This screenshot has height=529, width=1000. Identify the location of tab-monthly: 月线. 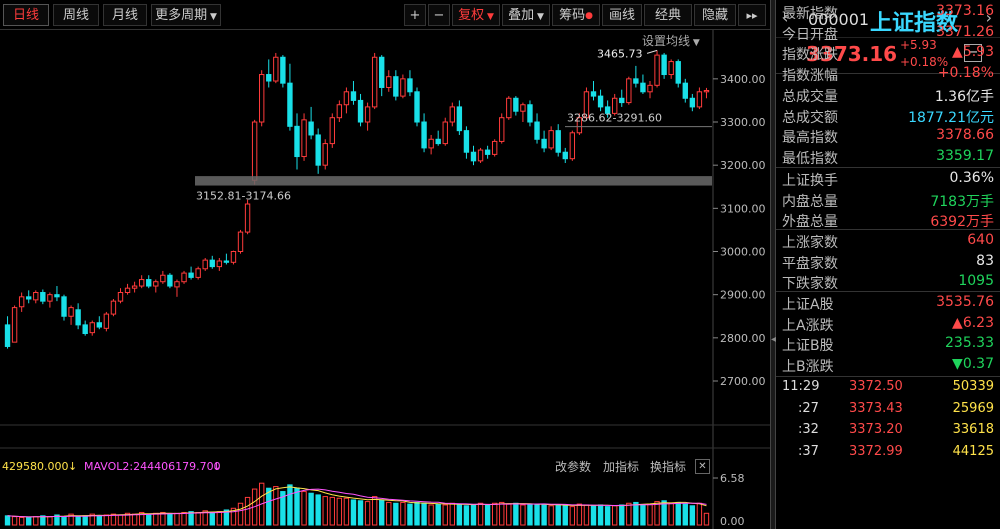
(125, 15).